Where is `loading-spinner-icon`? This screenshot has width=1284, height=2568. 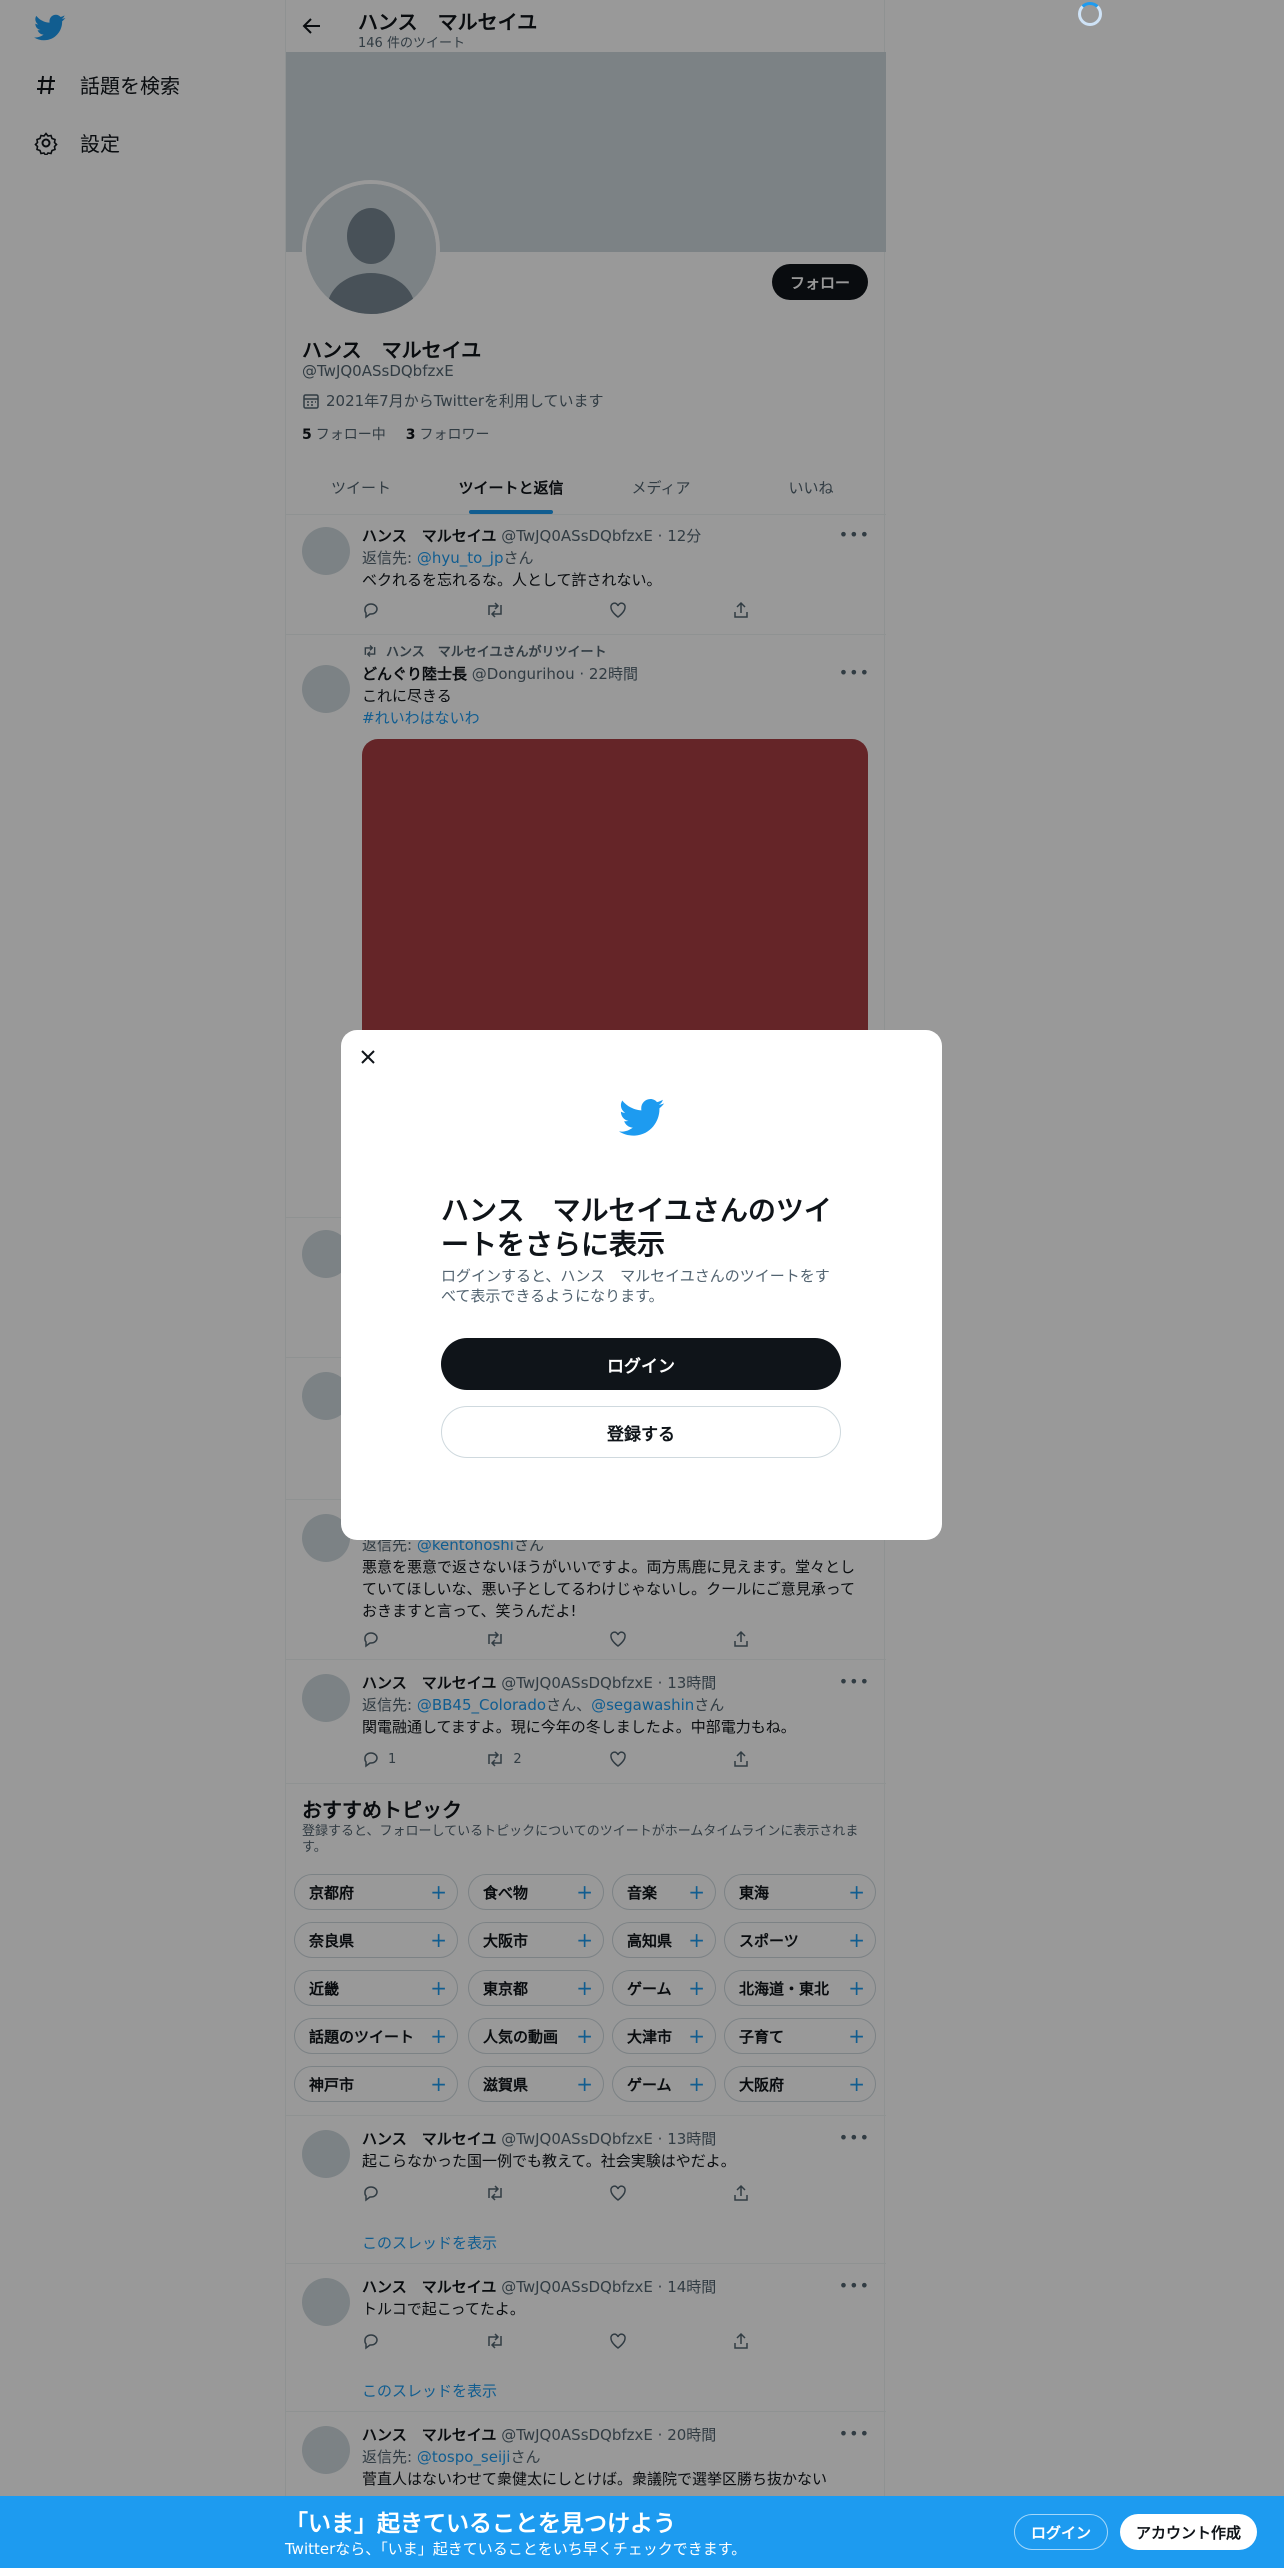
loading-spinner-icon is located at coordinates (1090, 14).